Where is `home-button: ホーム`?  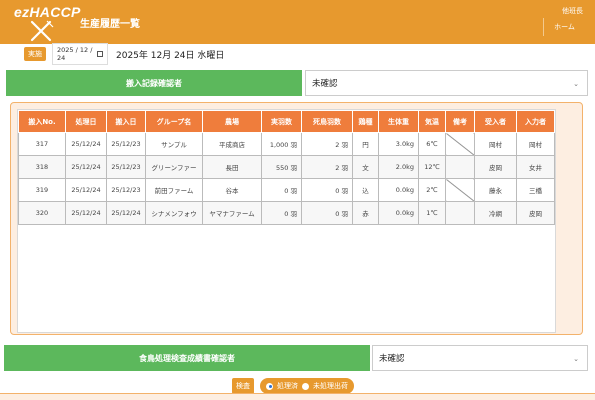 home-button: ホーム is located at coordinates (564, 27).